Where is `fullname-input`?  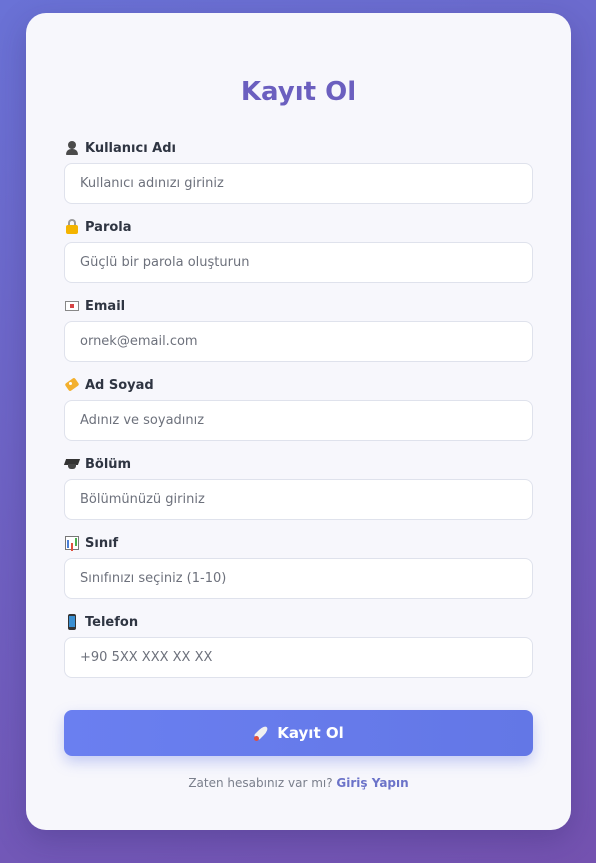
fullname-input is located at coordinates (298, 420).